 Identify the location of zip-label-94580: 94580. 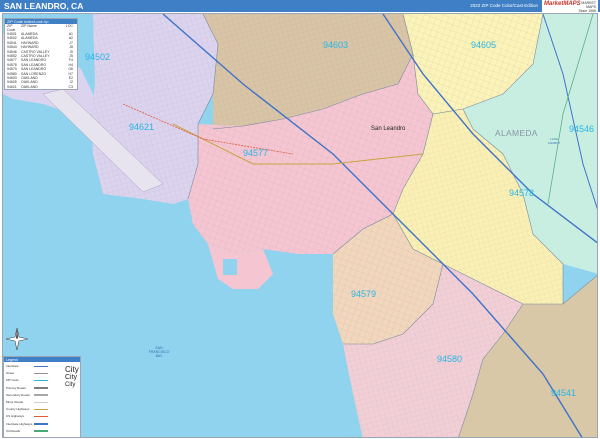
(450, 359).